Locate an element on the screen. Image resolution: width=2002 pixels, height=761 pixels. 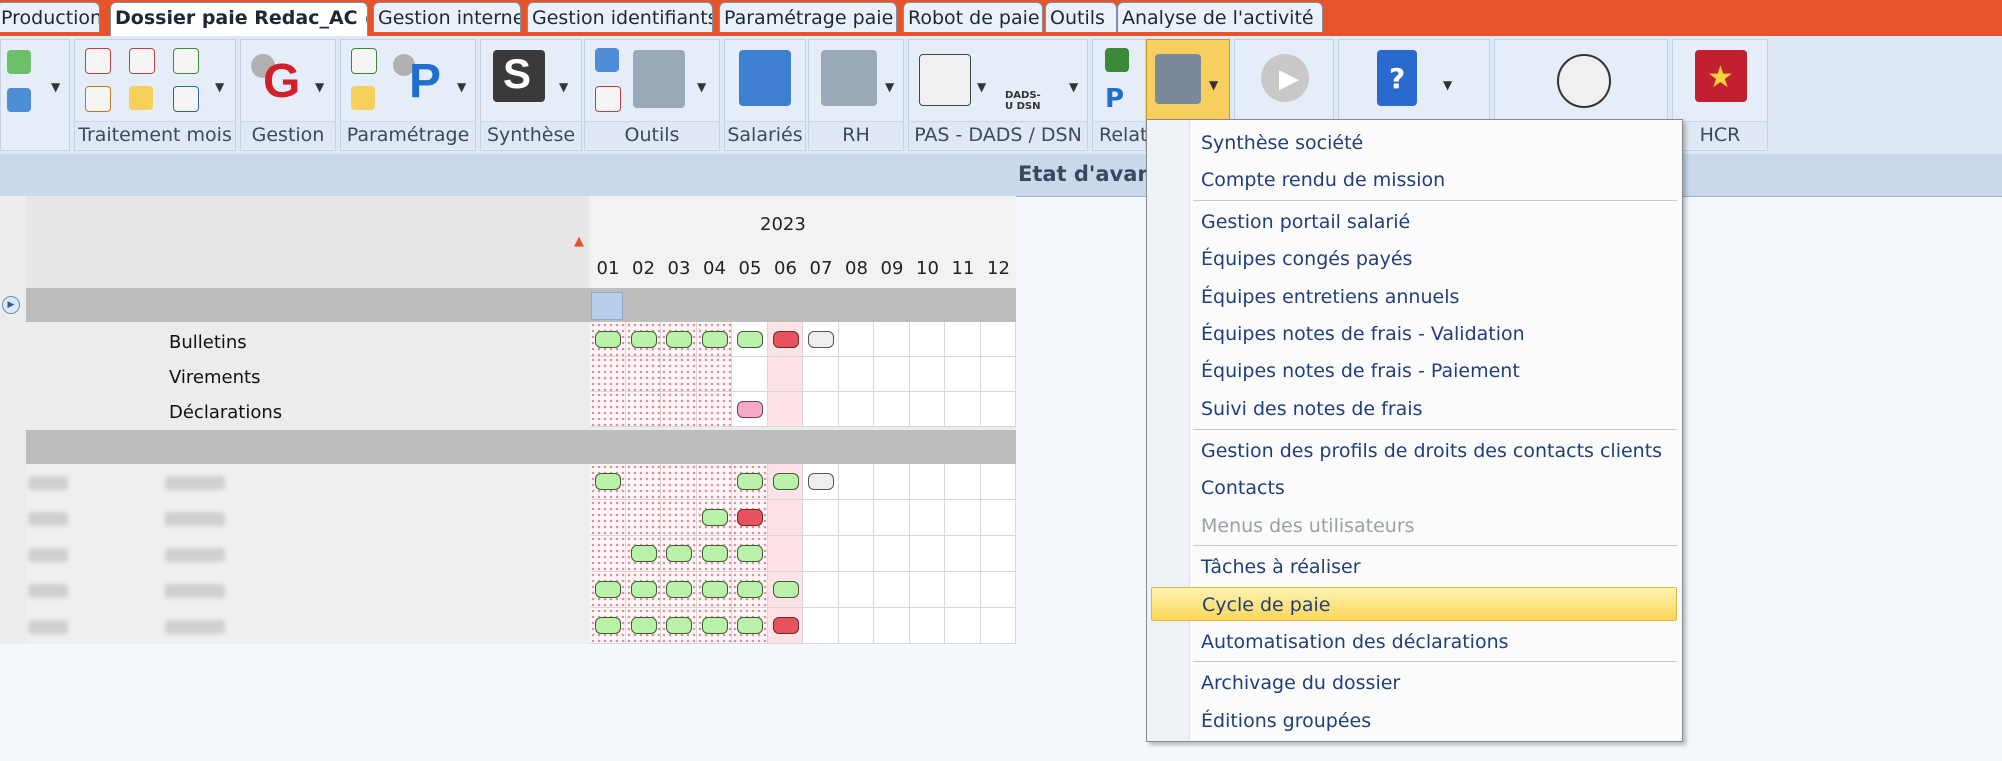
menu-item-synthese-societe: Synthèse société is located at coordinates (1435, 143).